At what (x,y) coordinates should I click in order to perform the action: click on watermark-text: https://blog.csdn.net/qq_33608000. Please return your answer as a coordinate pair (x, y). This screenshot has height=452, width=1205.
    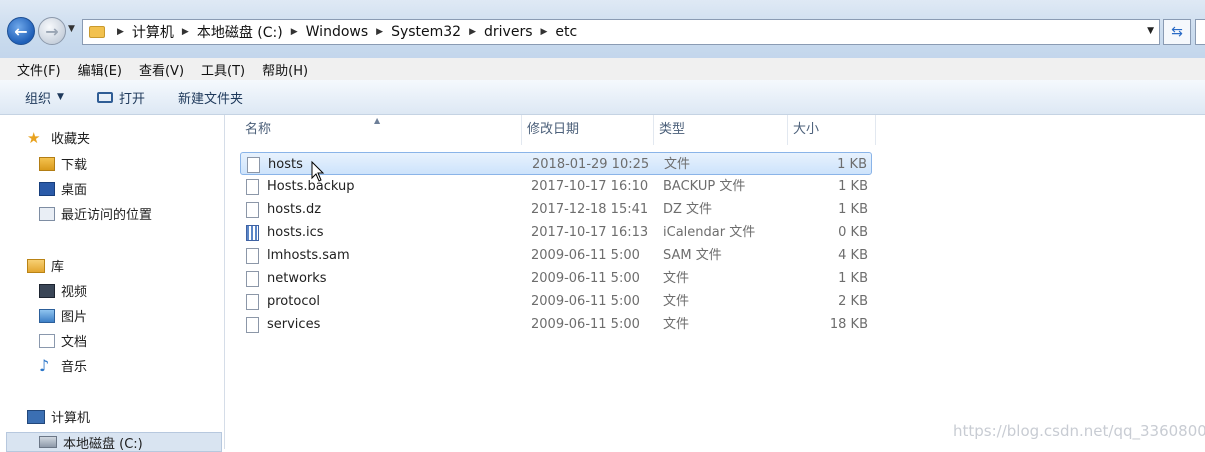
    Looking at the image, I should click on (1079, 431).